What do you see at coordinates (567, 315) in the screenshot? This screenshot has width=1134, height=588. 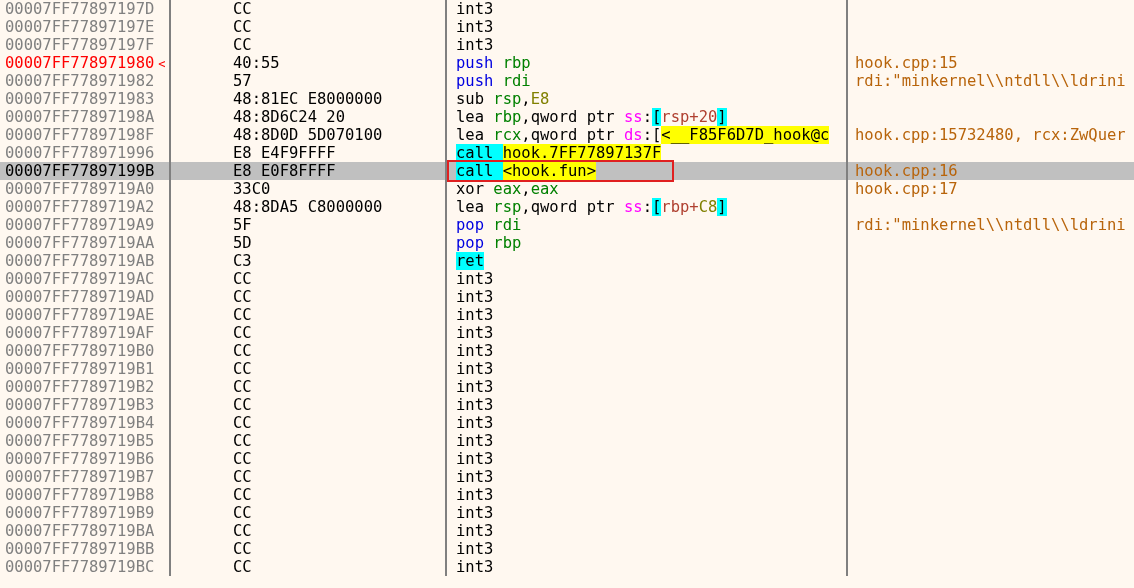 I see `table-row: 00007FF7789719AE CC int3` at bounding box center [567, 315].